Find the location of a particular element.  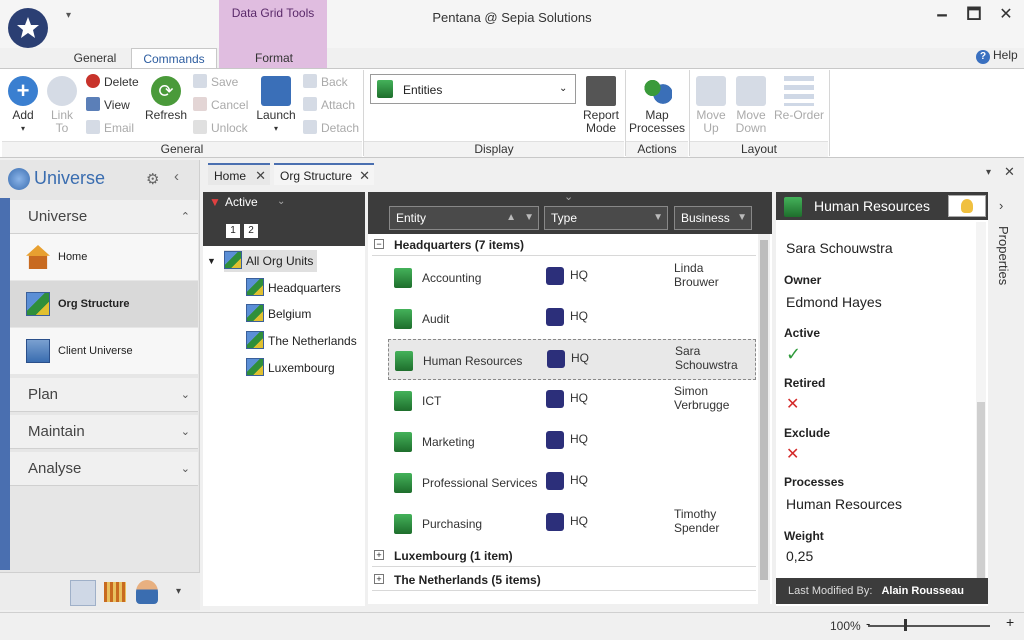

filter-icon: ▼ is located at coordinates (529, 217).